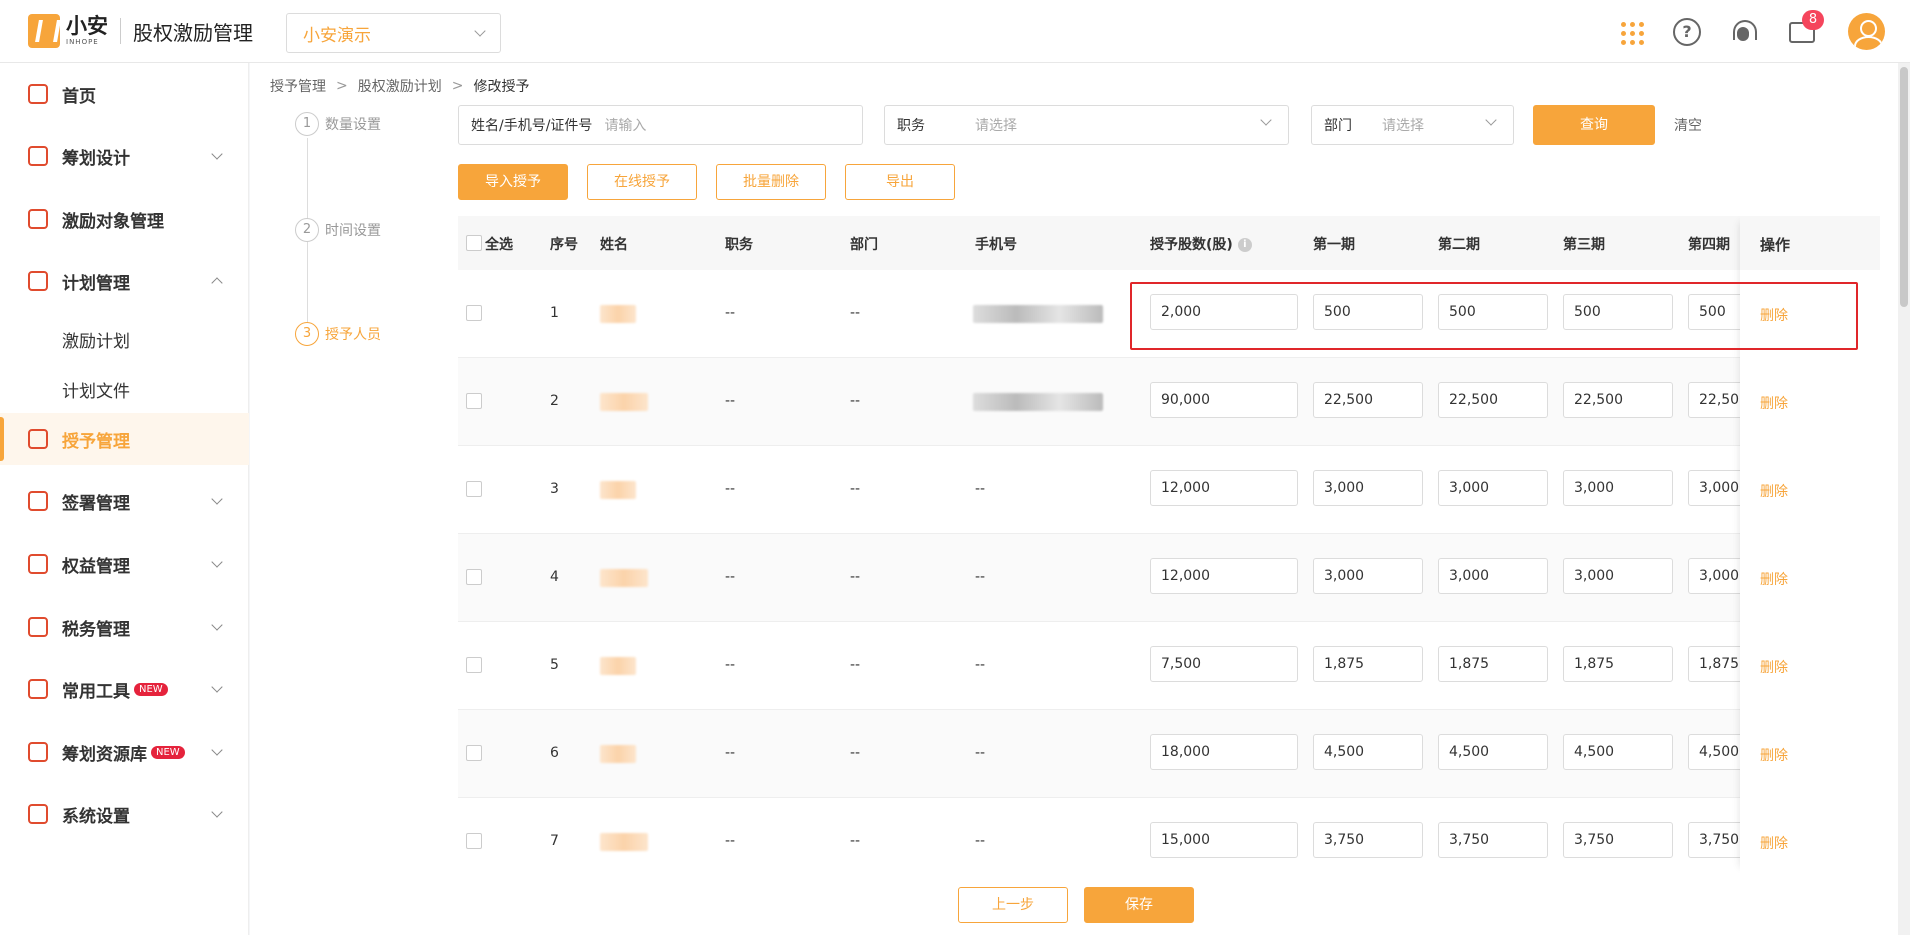 Image resolution: width=1910 pixels, height=935 pixels. What do you see at coordinates (124, 156) in the screenshot?
I see `sidebar-item-planning: 筹划设计` at bounding box center [124, 156].